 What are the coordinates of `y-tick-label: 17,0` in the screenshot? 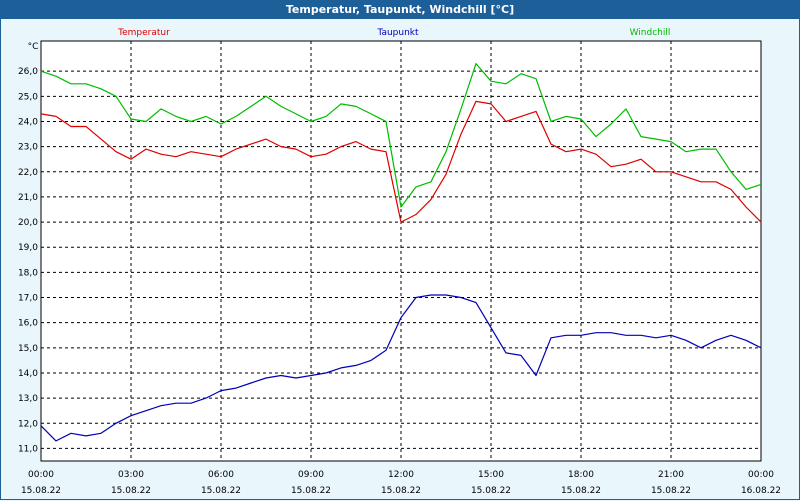 It's located at (28, 299).